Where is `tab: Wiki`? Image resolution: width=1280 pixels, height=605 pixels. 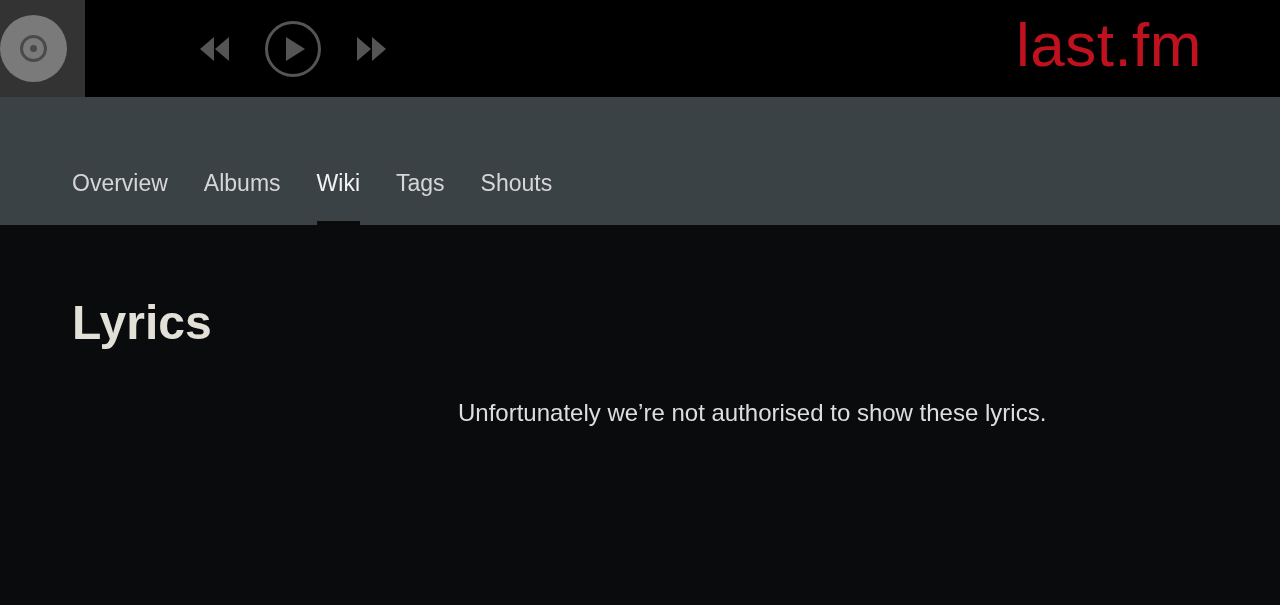 tab: Wiki is located at coordinates (338, 185).